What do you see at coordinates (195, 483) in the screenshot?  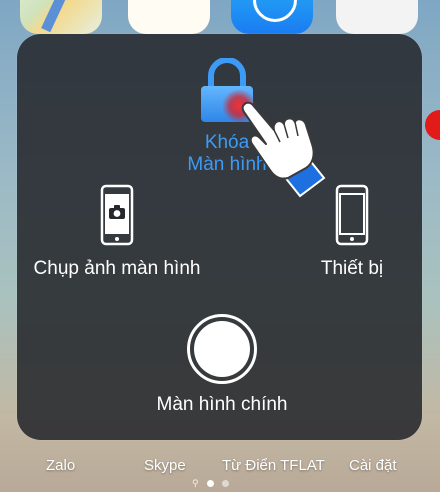 I see `spotlight-search-icon: ⚲` at bounding box center [195, 483].